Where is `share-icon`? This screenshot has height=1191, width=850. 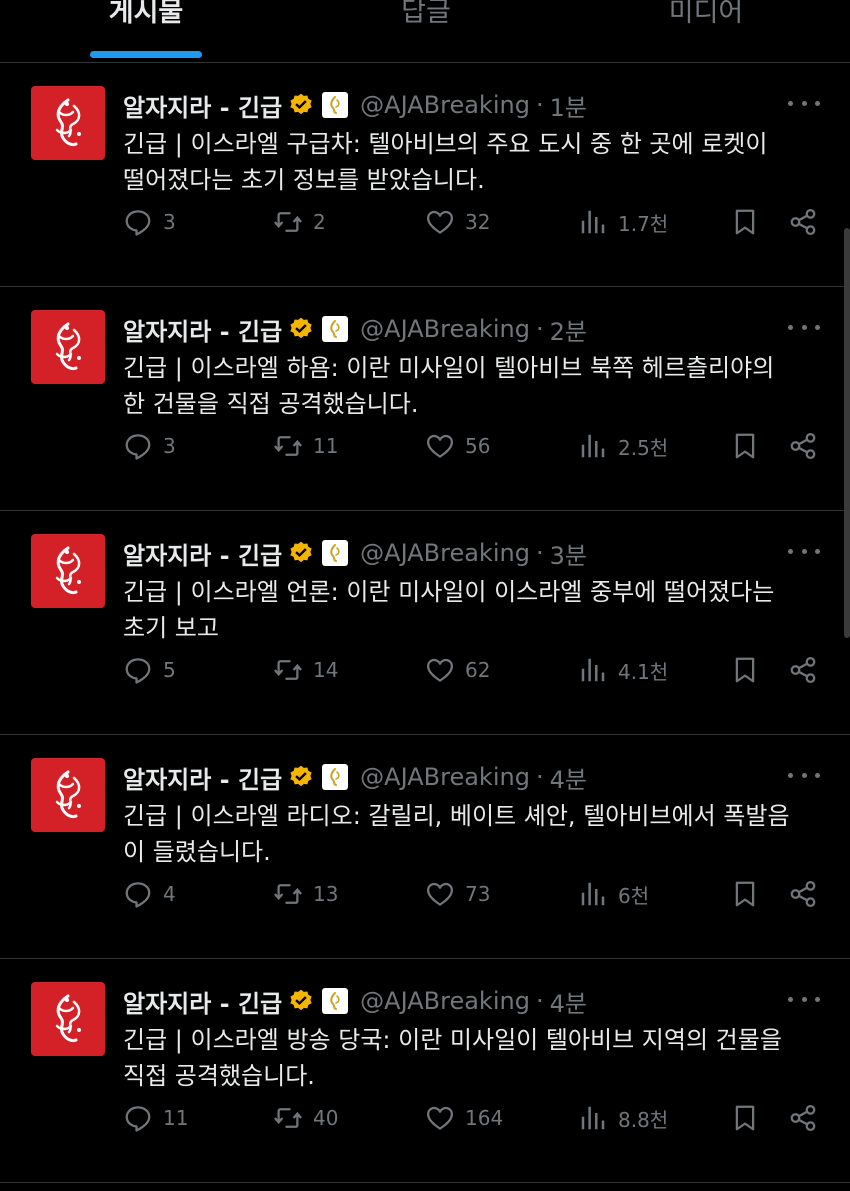 share-icon is located at coordinates (803, 222).